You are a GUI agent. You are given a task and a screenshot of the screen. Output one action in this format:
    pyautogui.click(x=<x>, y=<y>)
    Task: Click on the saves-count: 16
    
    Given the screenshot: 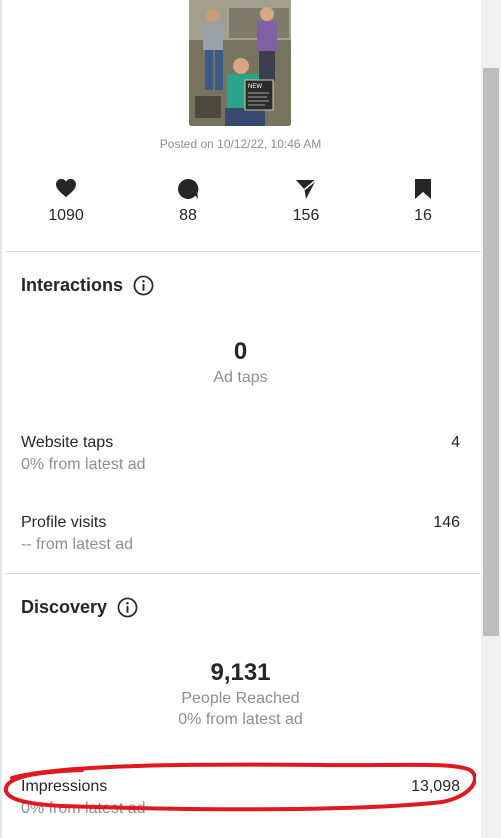 What is the action you would take?
    pyautogui.click(x=423, y=215)
    